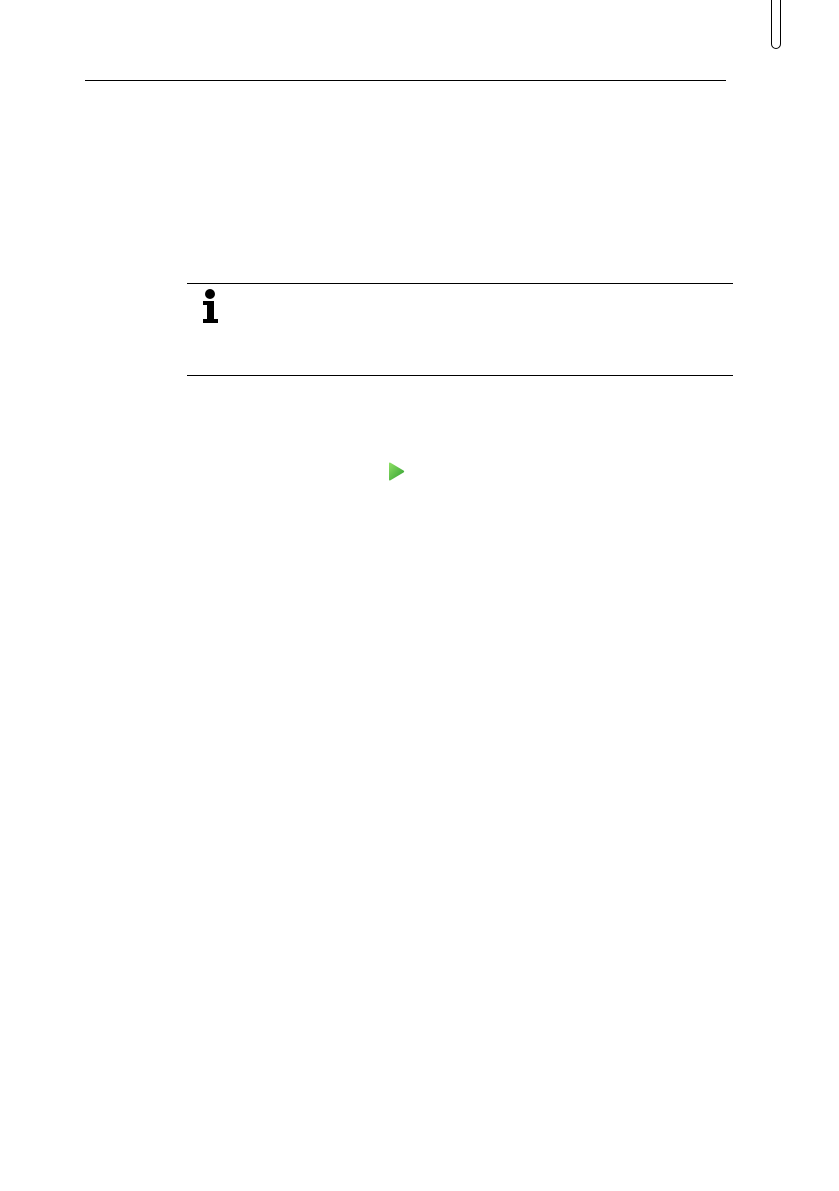  Describe the element at coordinates (405, 80) in the screenshot. I see `header-rule` at that location.